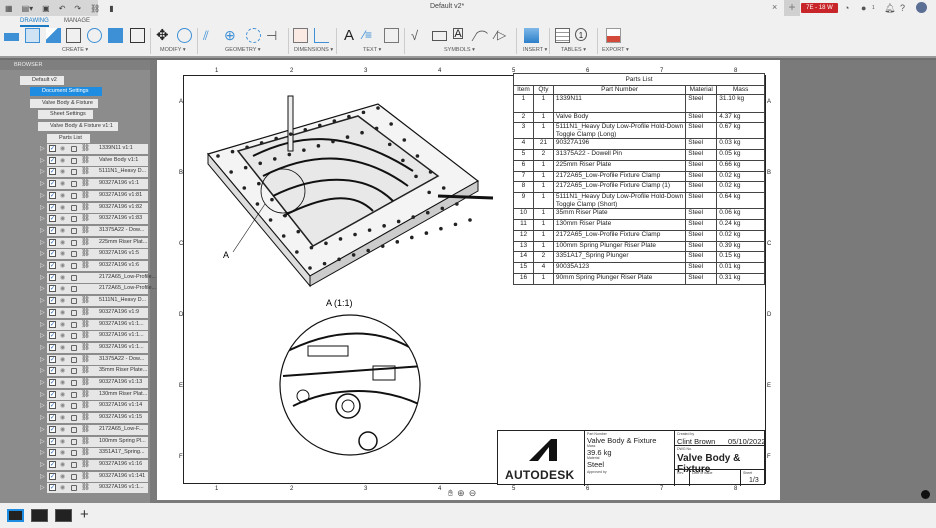 The height and width of the screenshot is (528, 936). What do you see at coordinates (450, 493) in the screenshot?
I see `pan-icon: ✋︎` at bounding box center [450, 493].